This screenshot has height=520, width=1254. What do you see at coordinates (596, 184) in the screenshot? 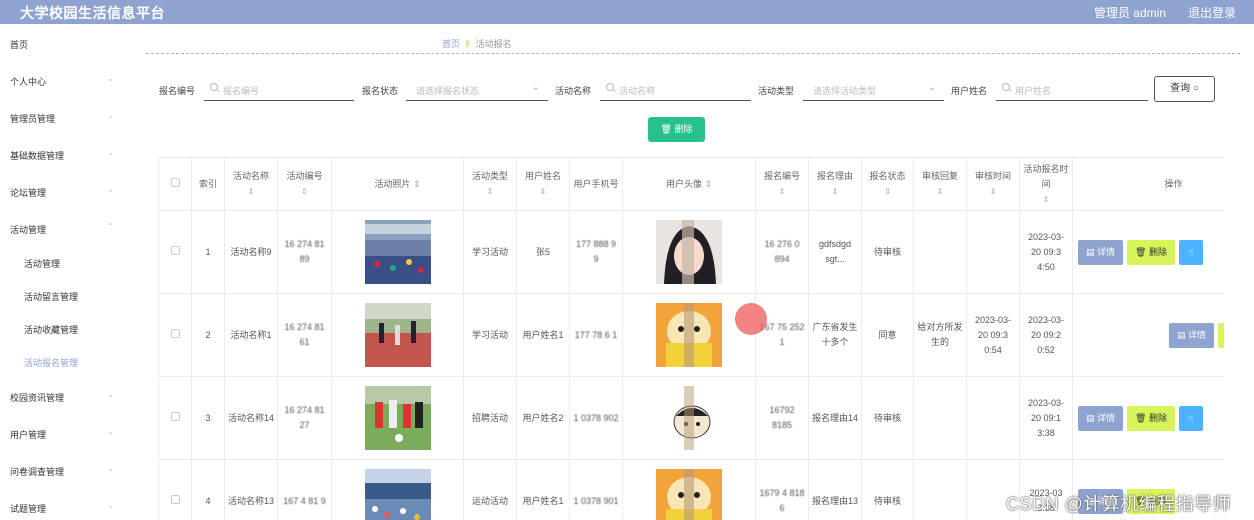
I see `col-user-phone: 用户手机号` at bounding box center [596, 184].